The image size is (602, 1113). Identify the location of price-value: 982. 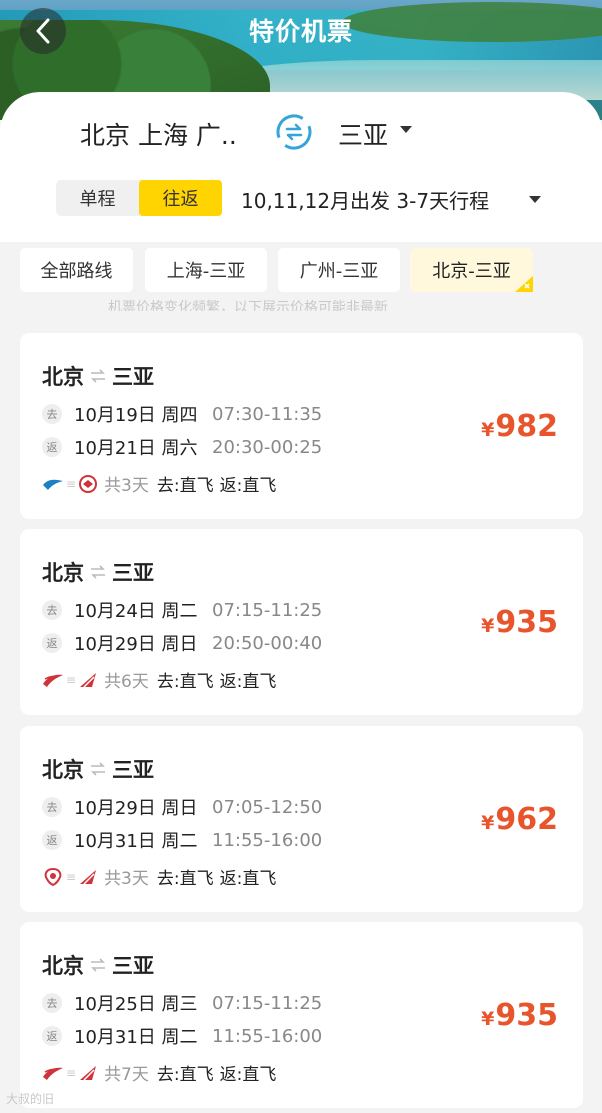
(526, 426).